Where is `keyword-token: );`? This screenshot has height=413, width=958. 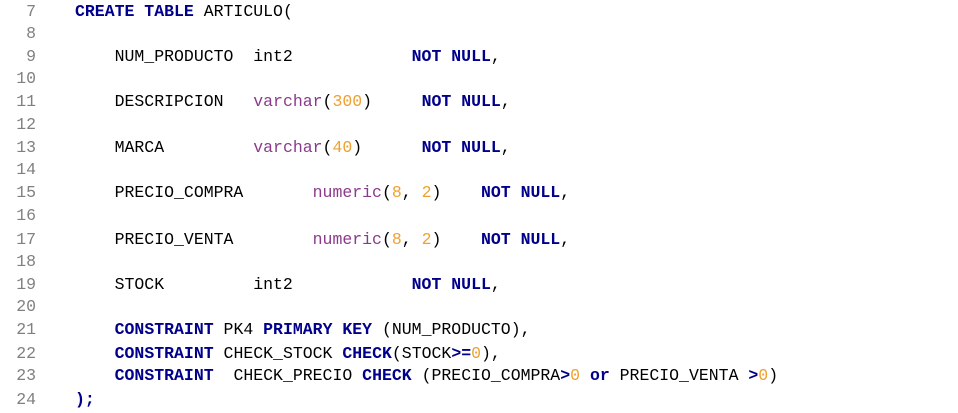 keyword-token: ); is located at coordinates (85, 399).